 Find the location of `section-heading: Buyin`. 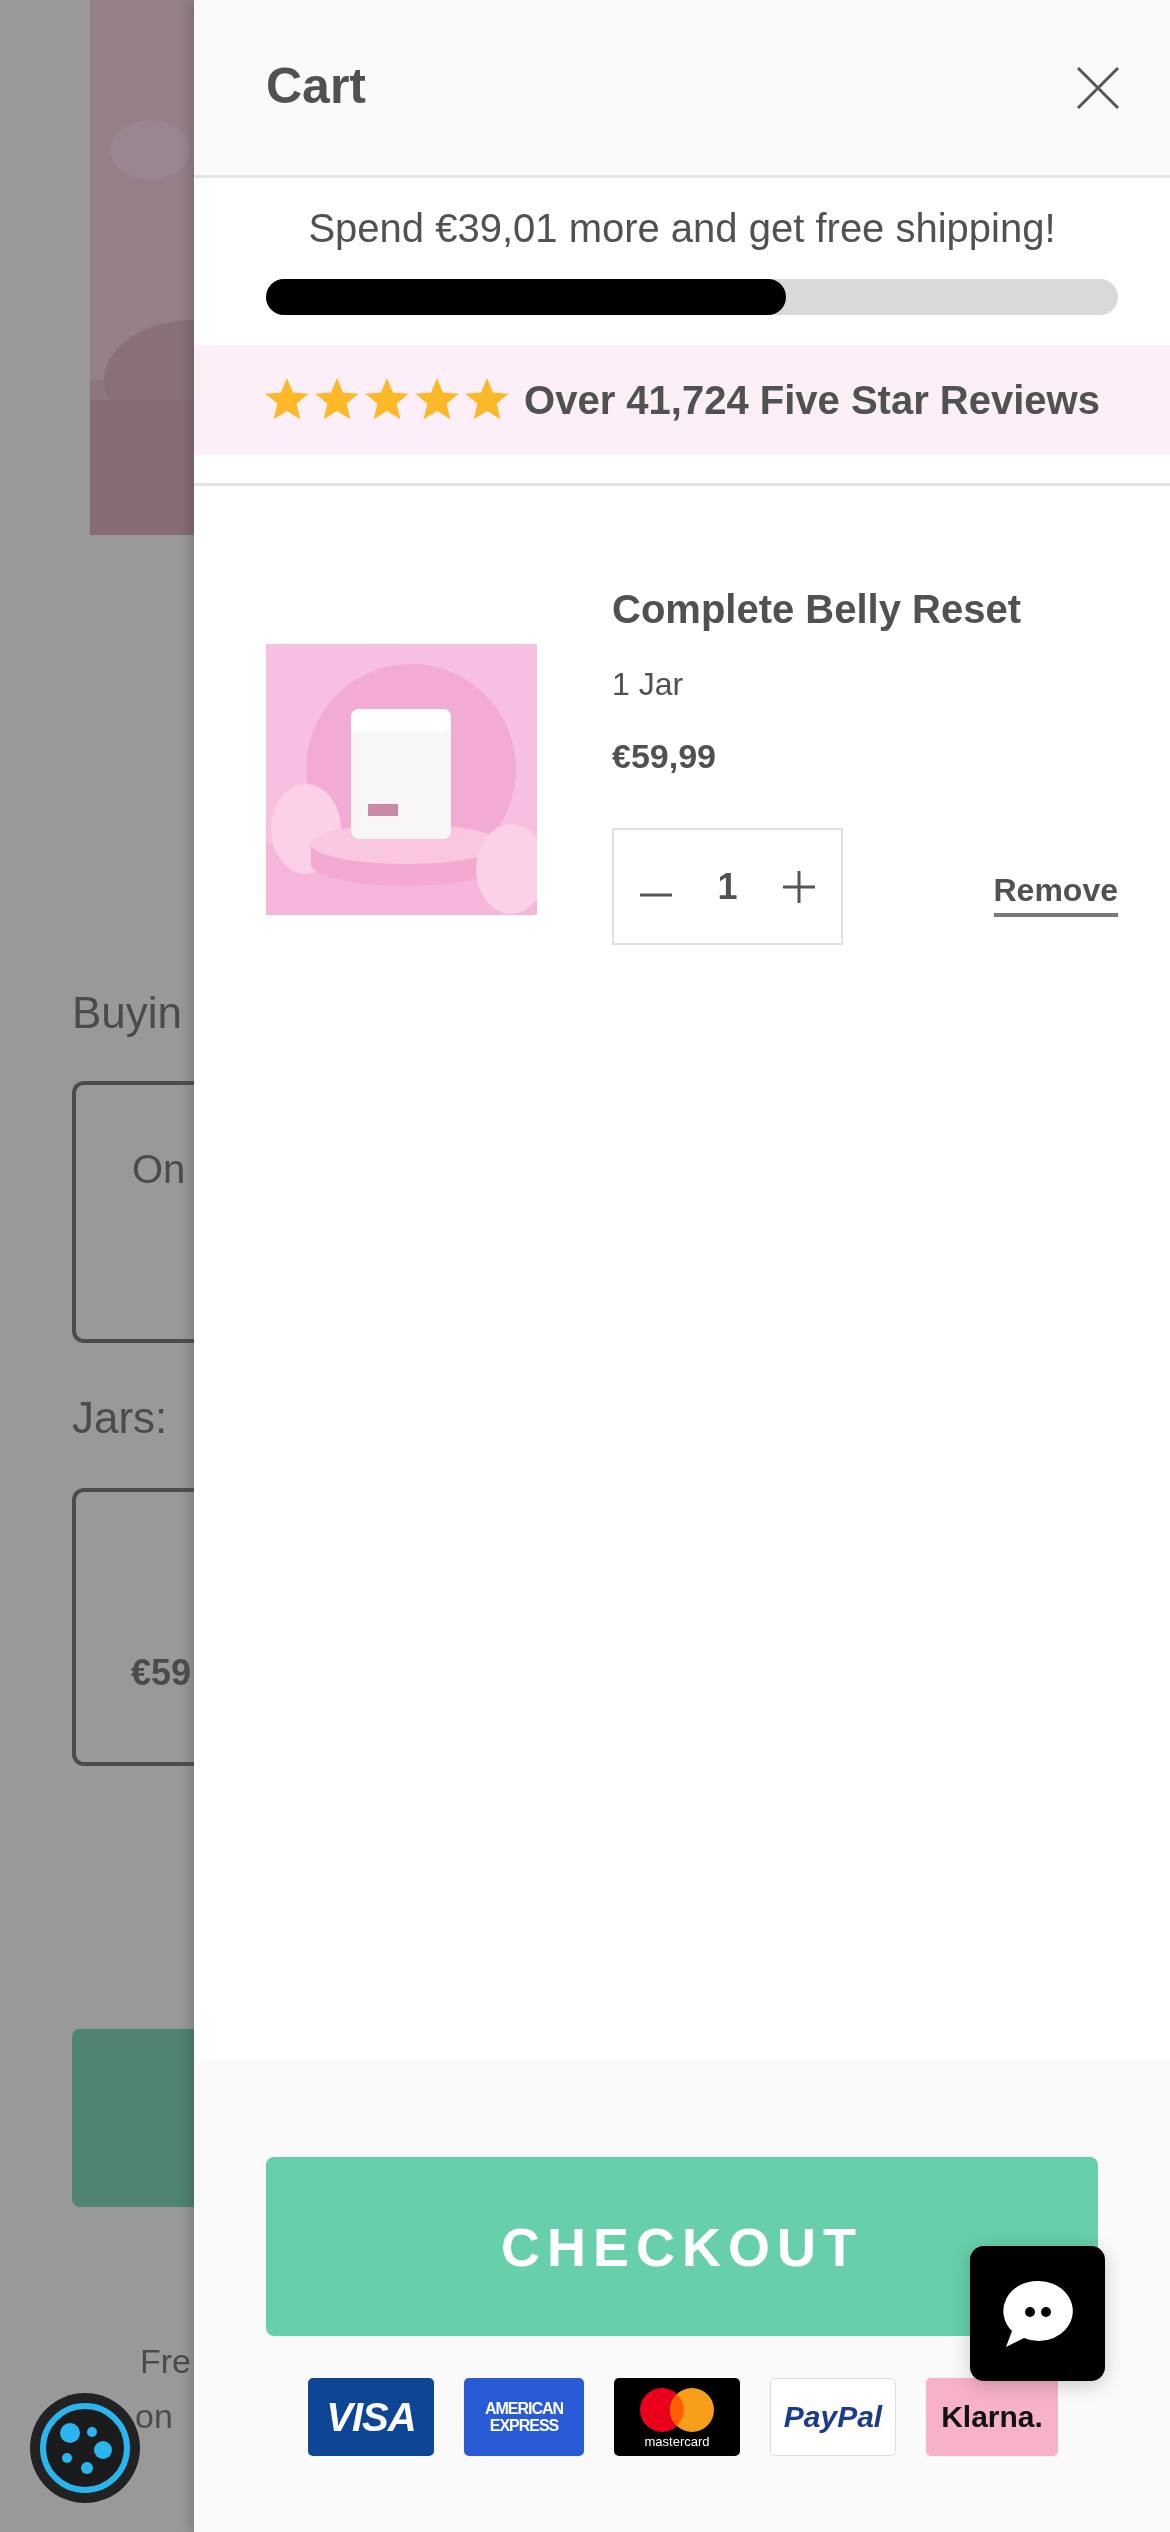

section-heading: Buyin is located at coordinates (128, 1013).